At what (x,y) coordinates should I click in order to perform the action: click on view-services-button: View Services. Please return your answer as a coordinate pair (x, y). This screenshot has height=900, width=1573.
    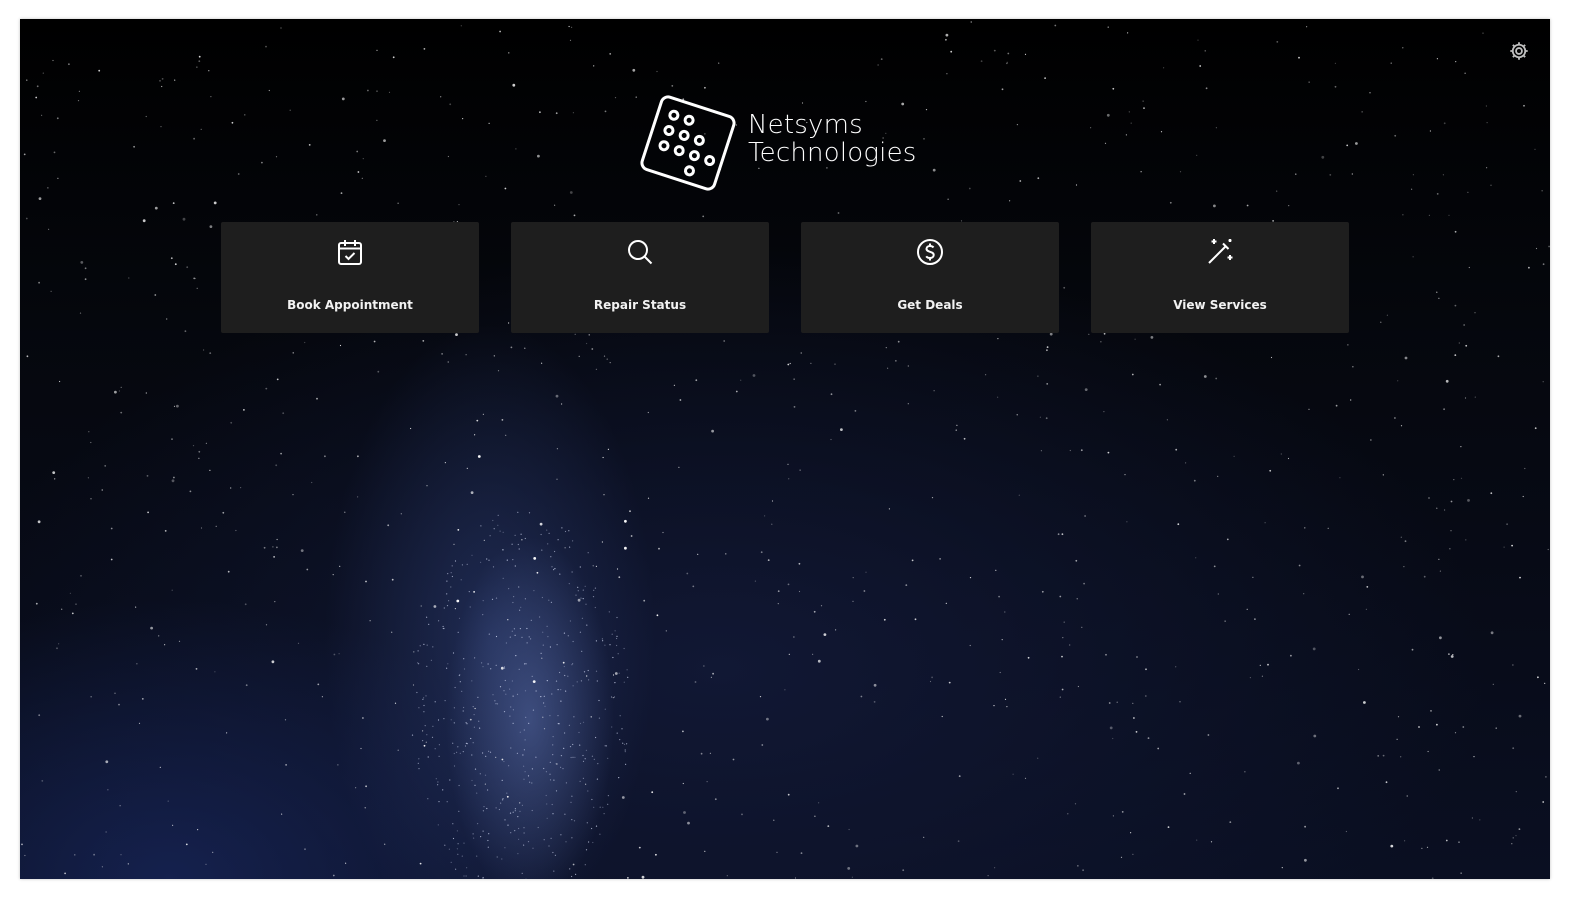
    Looking at the image, I should click on (1220, 277).